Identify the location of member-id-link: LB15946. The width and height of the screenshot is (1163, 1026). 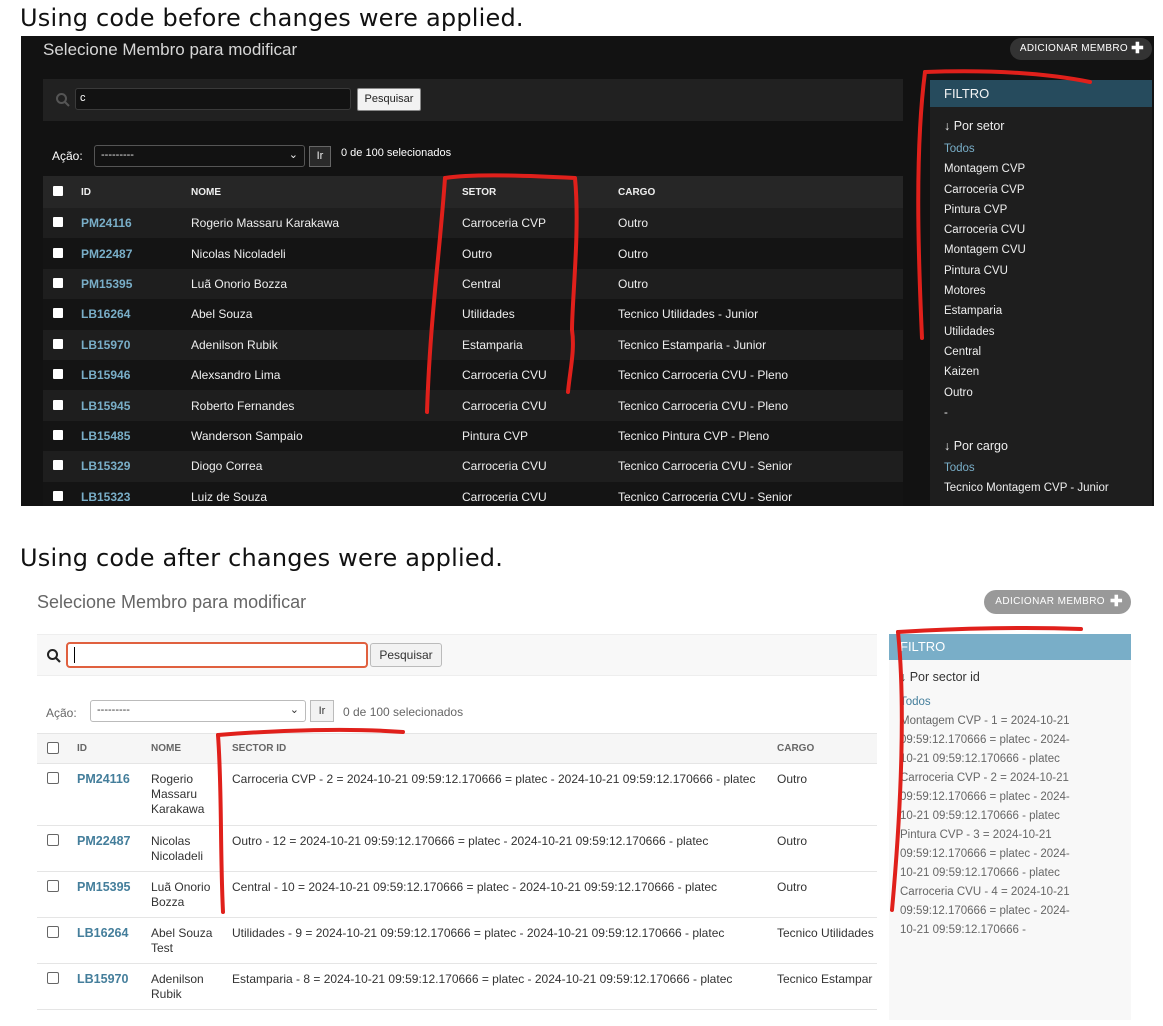
(105, 375).